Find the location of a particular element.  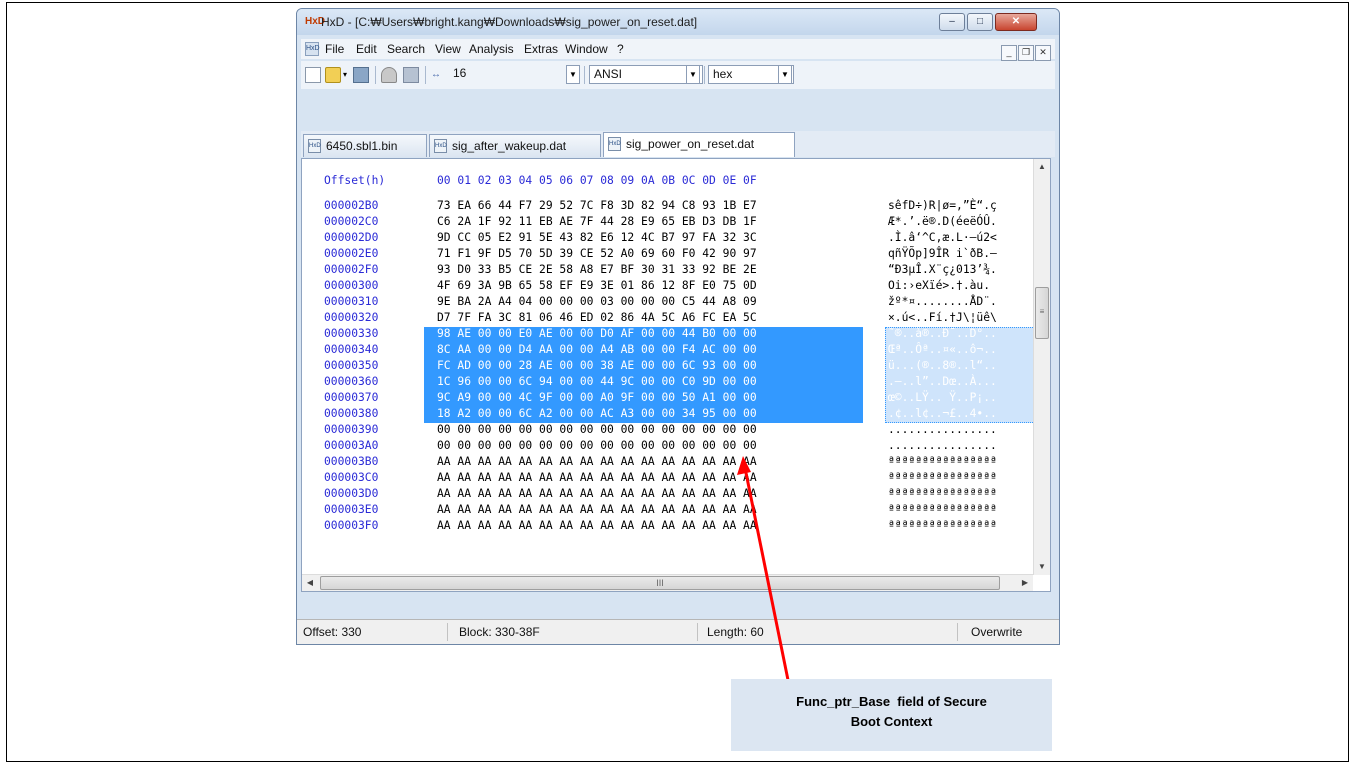

offset-base-dropdown: ▼ is located at coordinates (785, 74).